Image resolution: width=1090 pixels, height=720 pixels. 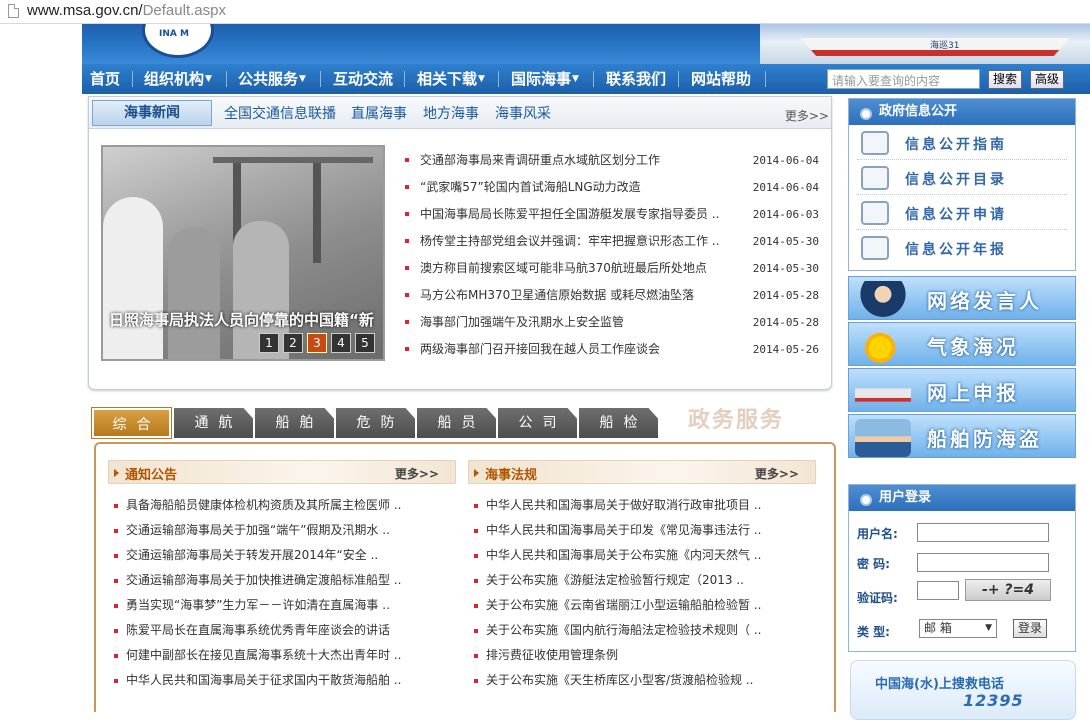 What do you see at coordinates (365, 343) in the screenshot?
I see `slider-page-5: 5` at bounding box center [365, 343].